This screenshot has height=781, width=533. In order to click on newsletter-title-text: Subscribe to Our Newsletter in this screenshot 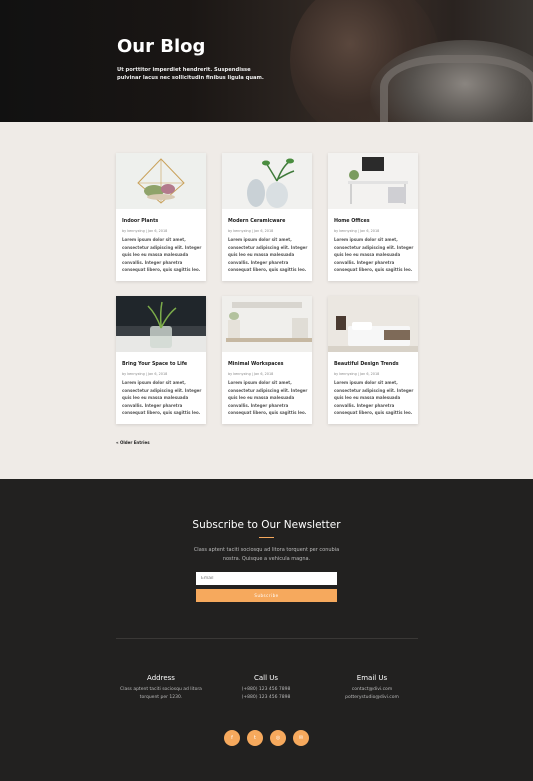, I will do `click(266, 525)`.